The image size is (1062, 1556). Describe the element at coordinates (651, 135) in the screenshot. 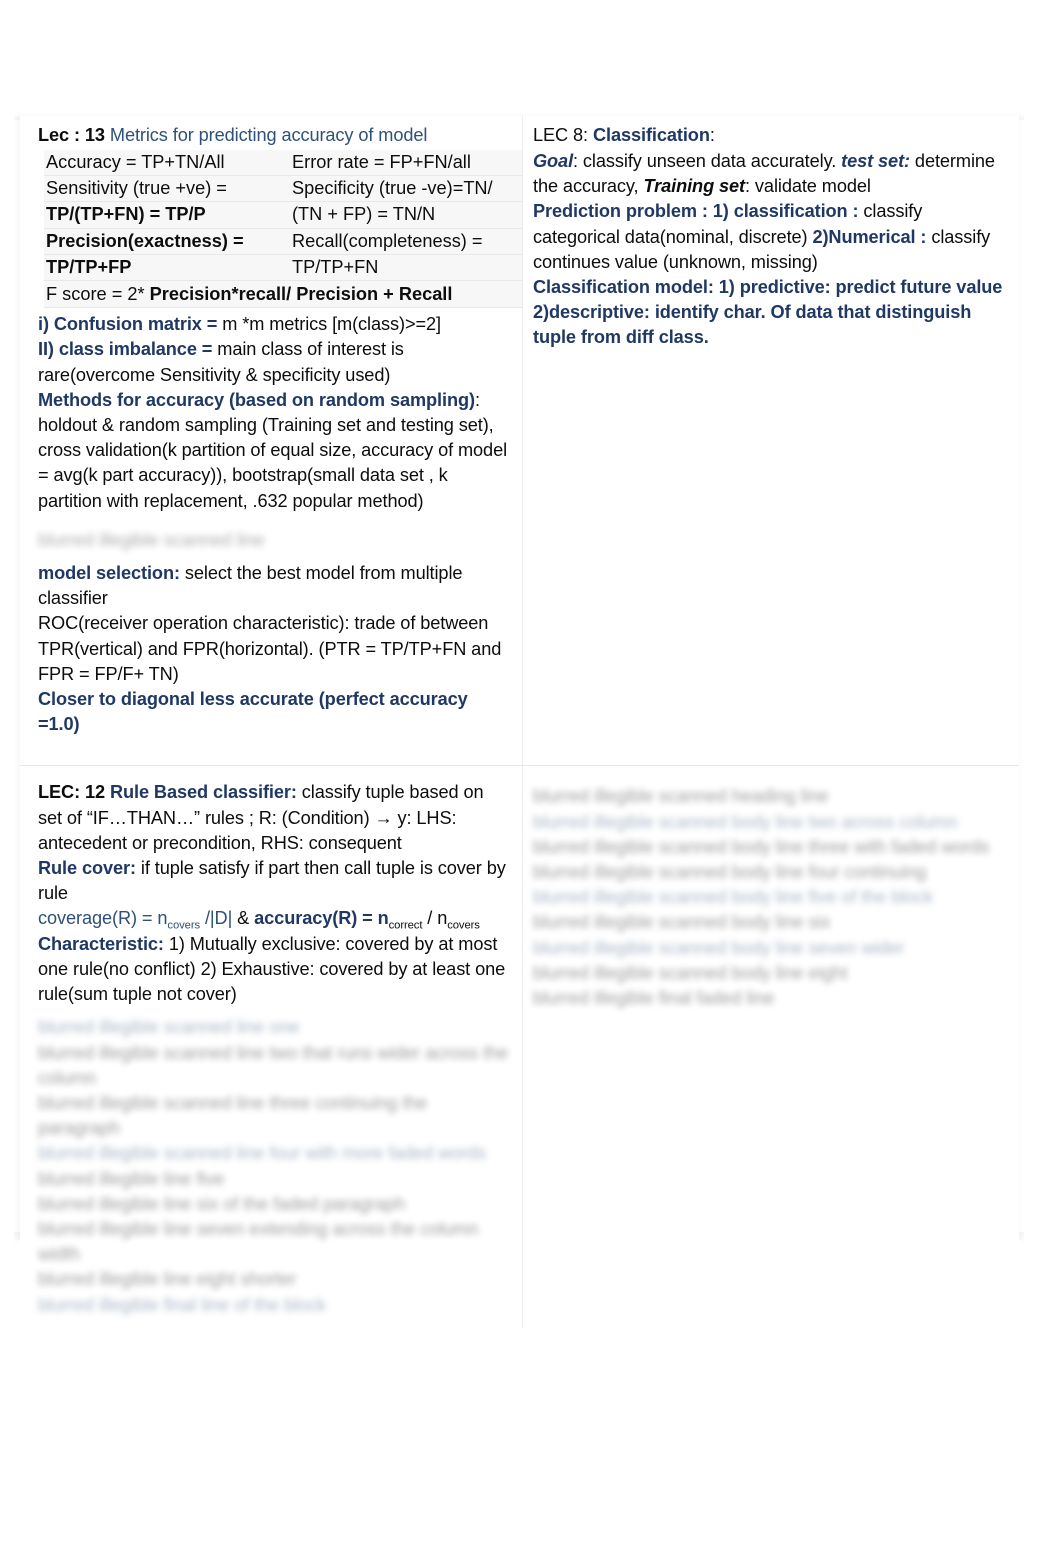

I see `lec8-heading-title: Classification` at that location.